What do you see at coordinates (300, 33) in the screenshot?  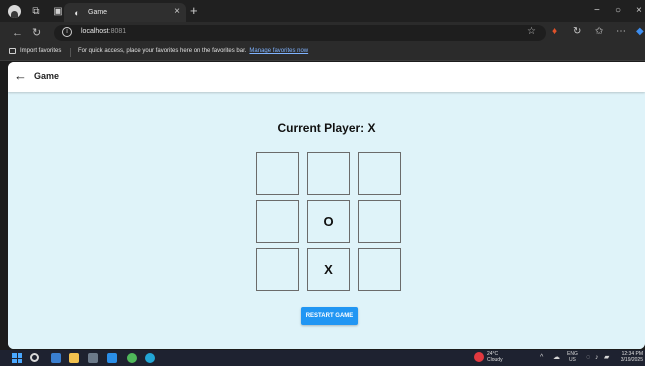 I see `address-bar: i localhost:8081 ☆` at bounding box center [300, 33].